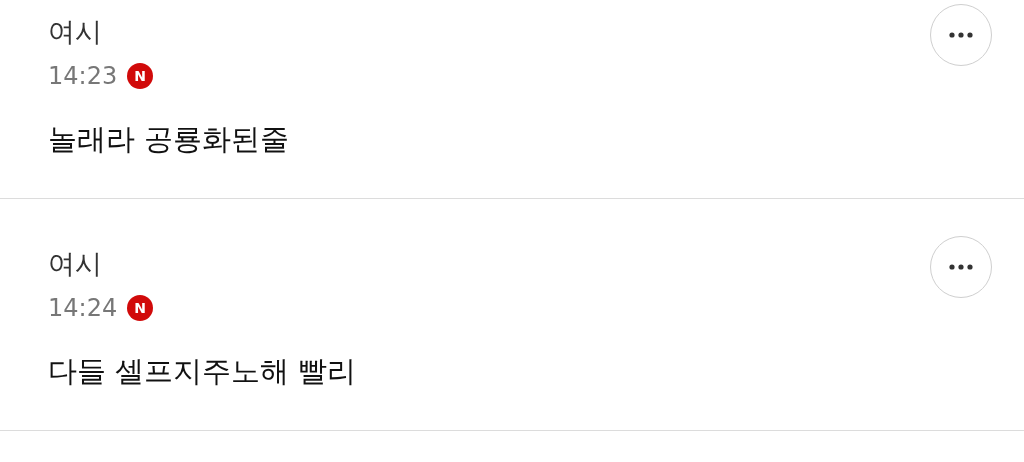  Describe the element at coordinates (83, 76) in the screenshot. I see `comment-time: 14:23` at that location.